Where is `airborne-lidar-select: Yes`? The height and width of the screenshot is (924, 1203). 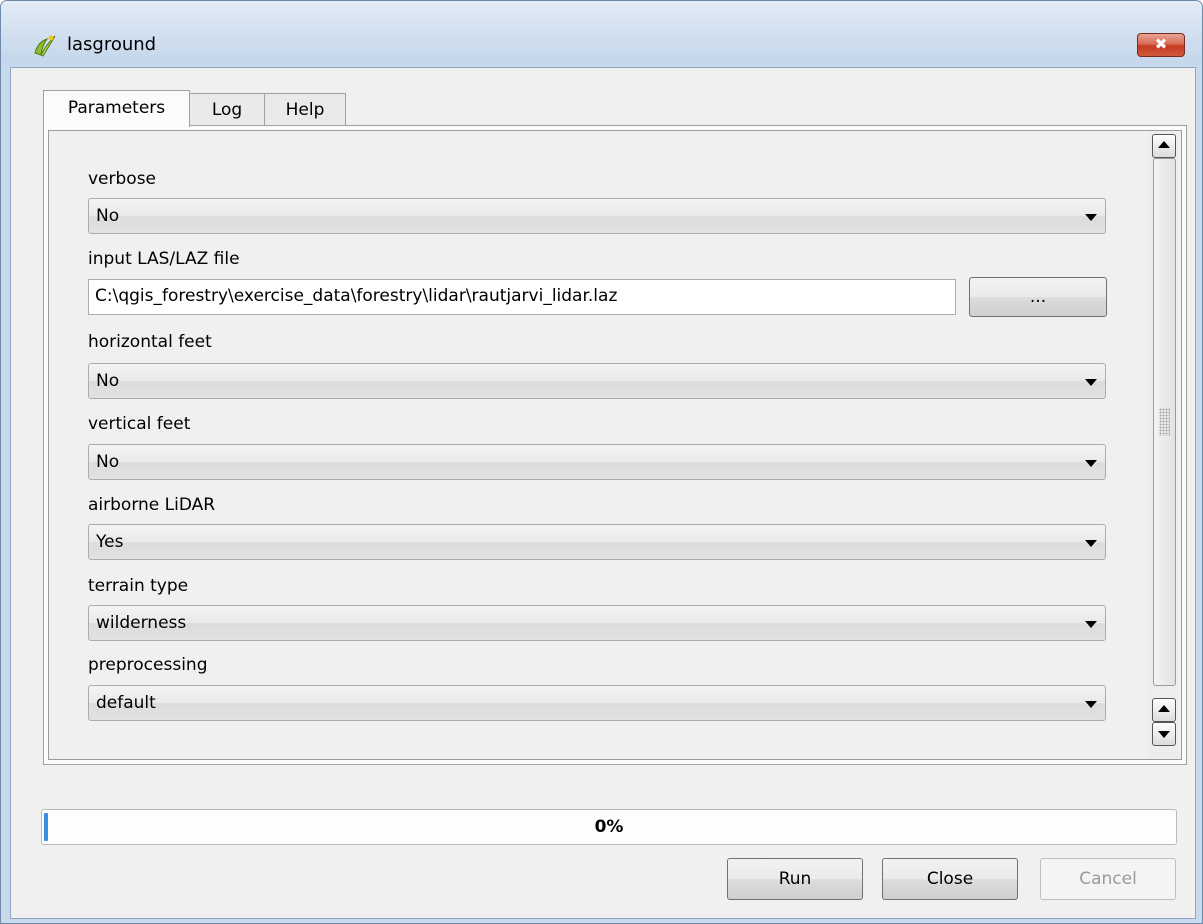 airborne-lidar-select: Yes is located at coordinates (597, 542).